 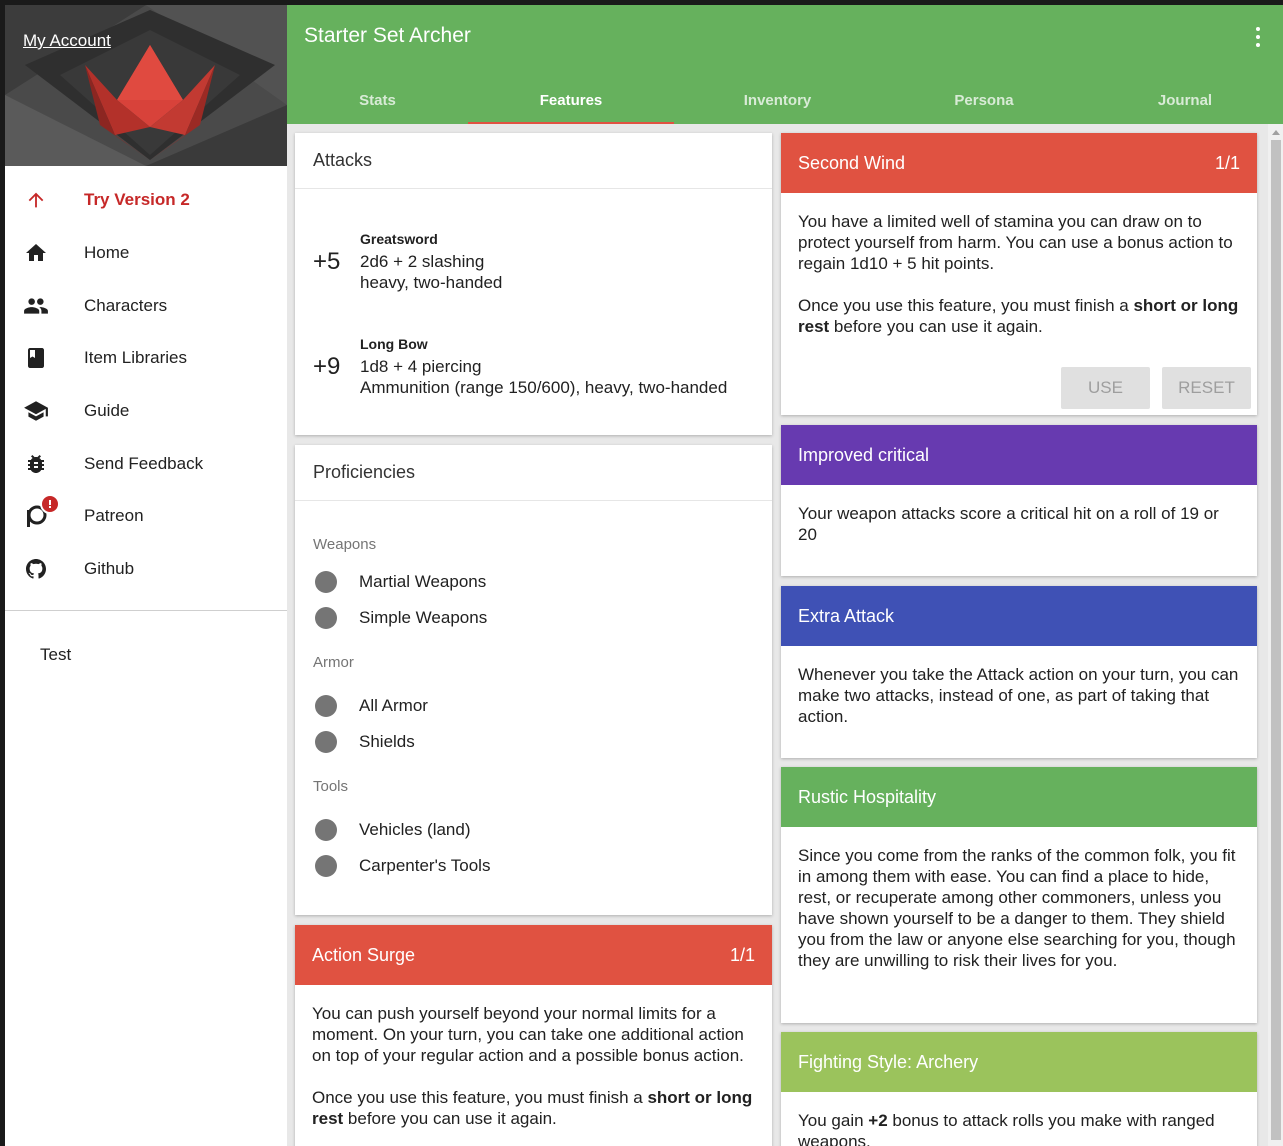 What do you see at coordinates (114, 516) in the screenshot?
I see `nav-label: Patreon` at bounding box center [114, 516].